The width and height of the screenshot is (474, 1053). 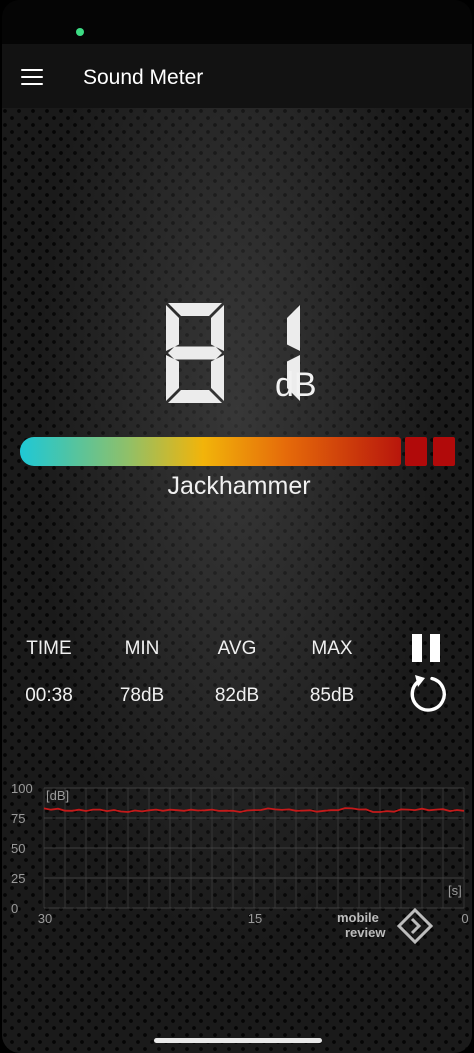 I want to click on stat-max: MAX 85dB, so click(x=332, y=672).